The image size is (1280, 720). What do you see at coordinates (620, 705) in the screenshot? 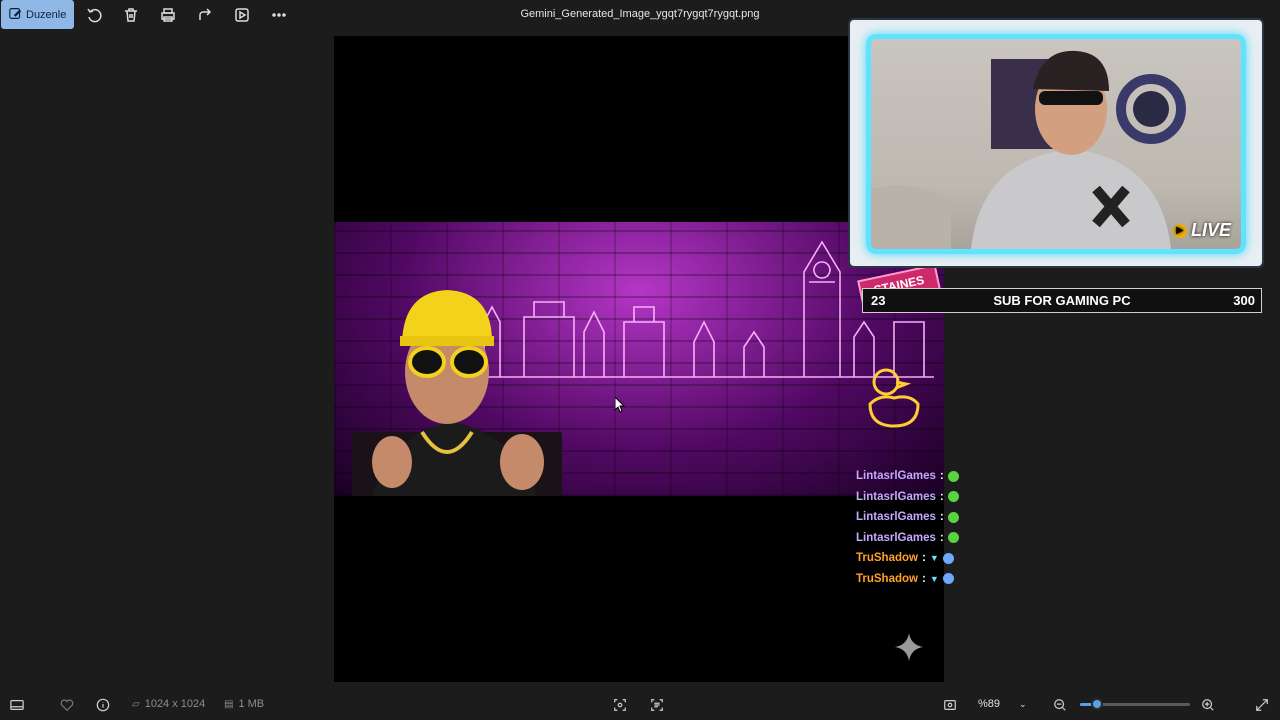
I see `fit-to-window-icon` at bounding box center [620, 705].